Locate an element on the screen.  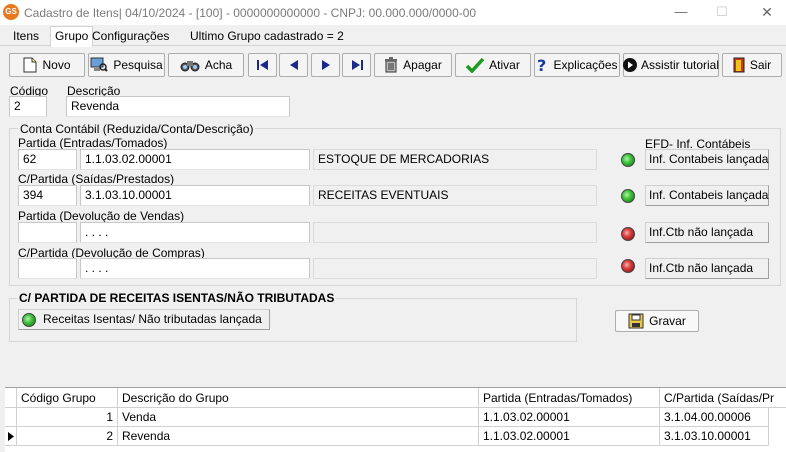
sair-button: Sair is located at coordinates (752, 65).